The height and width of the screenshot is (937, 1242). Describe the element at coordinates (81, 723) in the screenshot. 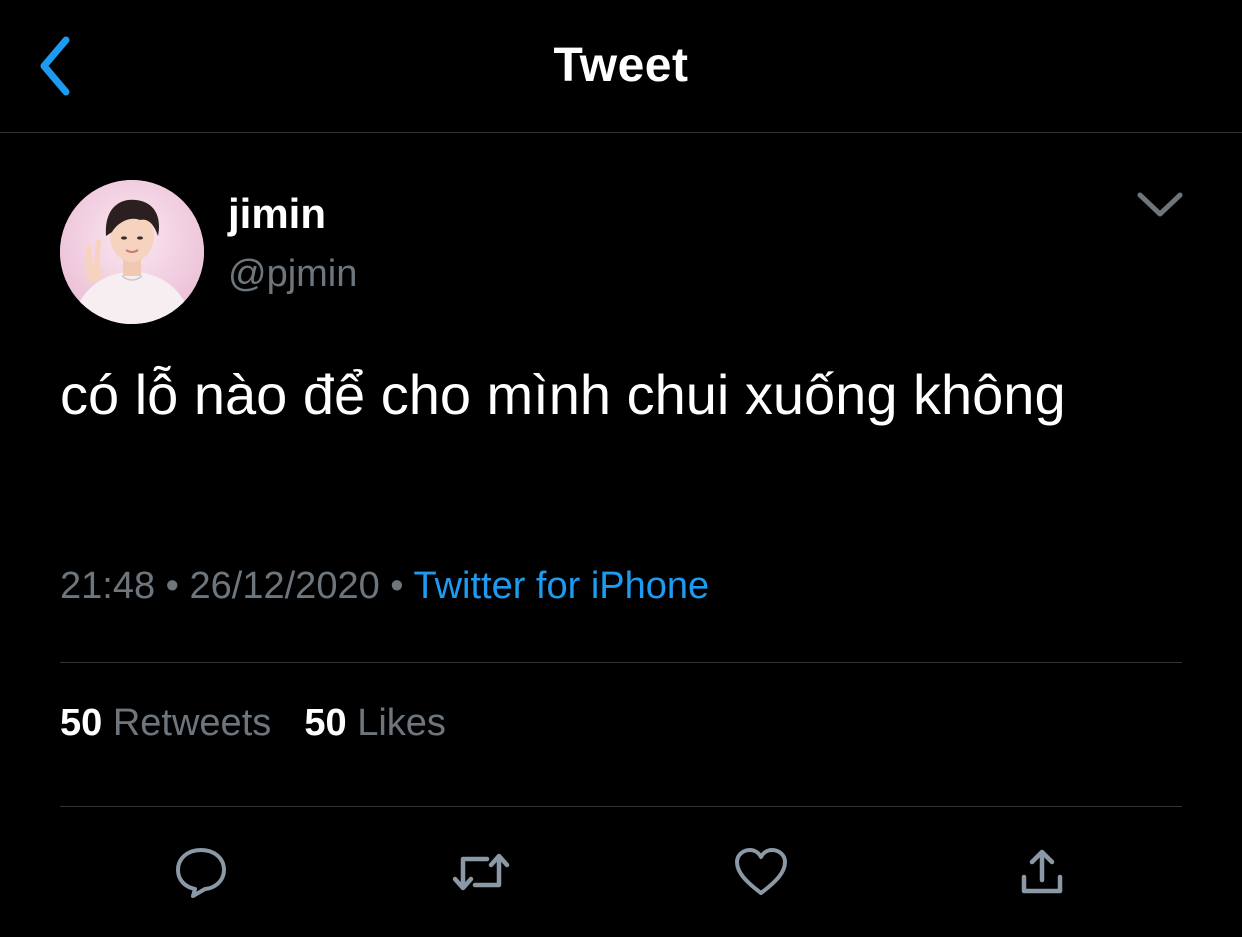

I see `retweets-count: 50` at that location.